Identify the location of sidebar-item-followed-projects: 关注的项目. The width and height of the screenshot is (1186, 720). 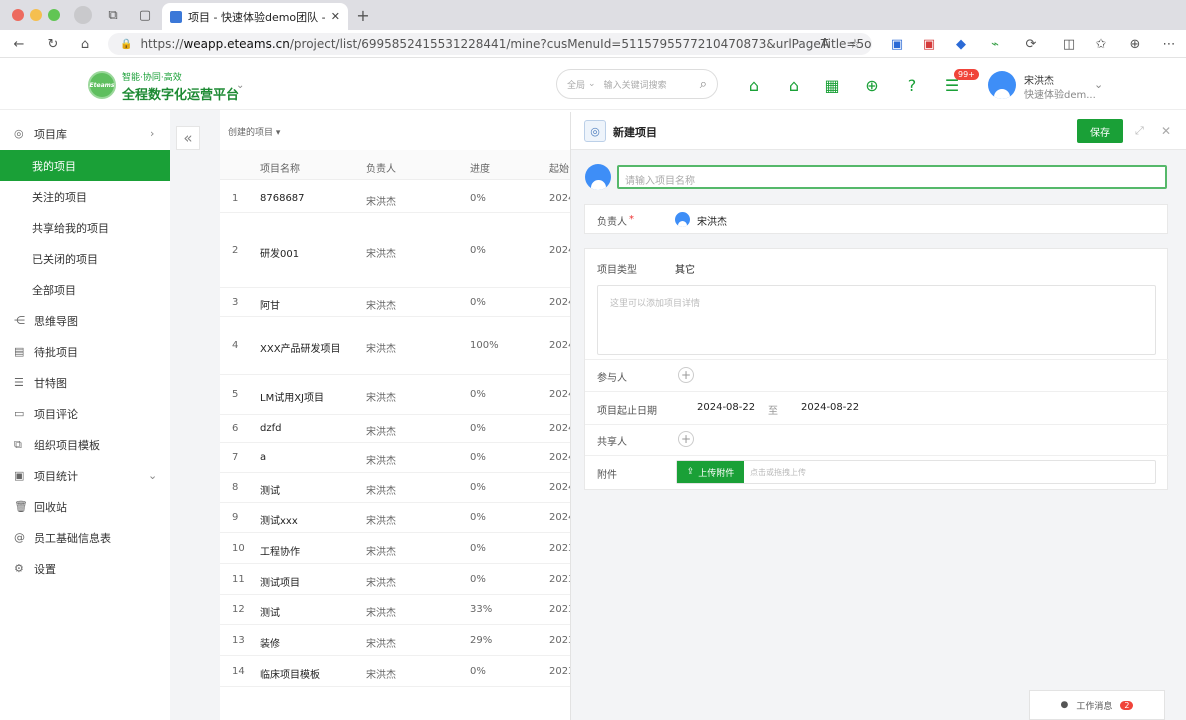
(85, 196).